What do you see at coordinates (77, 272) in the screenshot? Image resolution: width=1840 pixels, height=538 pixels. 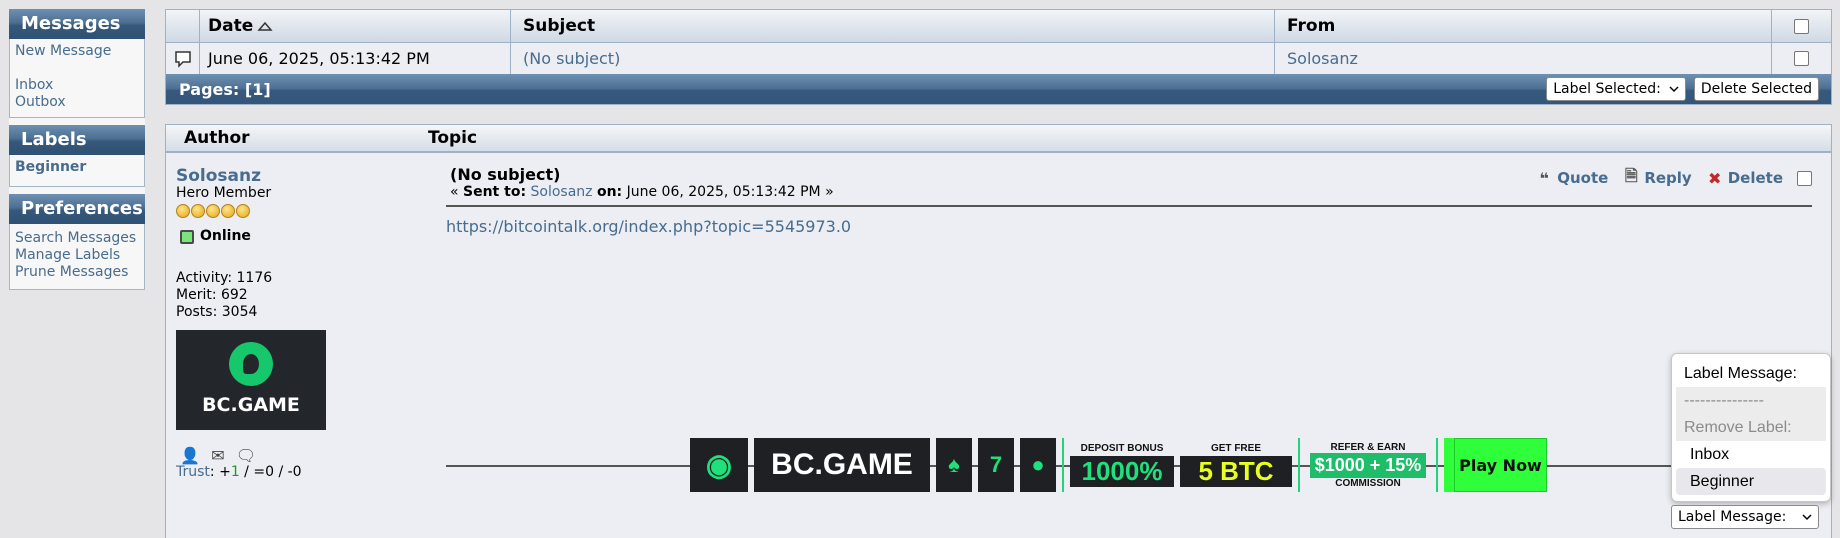 I see `sidebar-item-prune-messages: Prune Messages` at bounding box center [77, 272].